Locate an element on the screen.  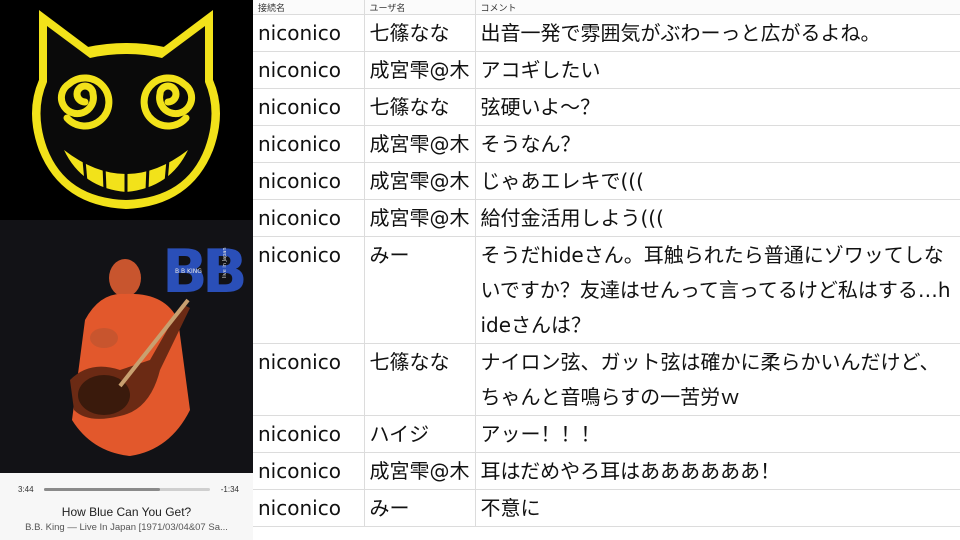
table-row: niconico 成宮雫@木 そうなん？ is located at coordinates (606, 144).